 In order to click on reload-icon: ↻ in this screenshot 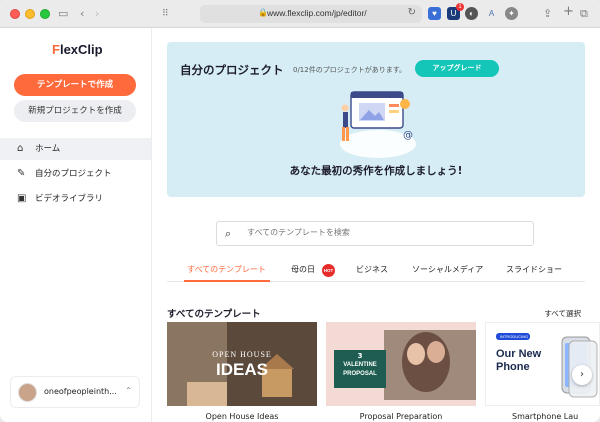, I will do `click(412, 12)`.